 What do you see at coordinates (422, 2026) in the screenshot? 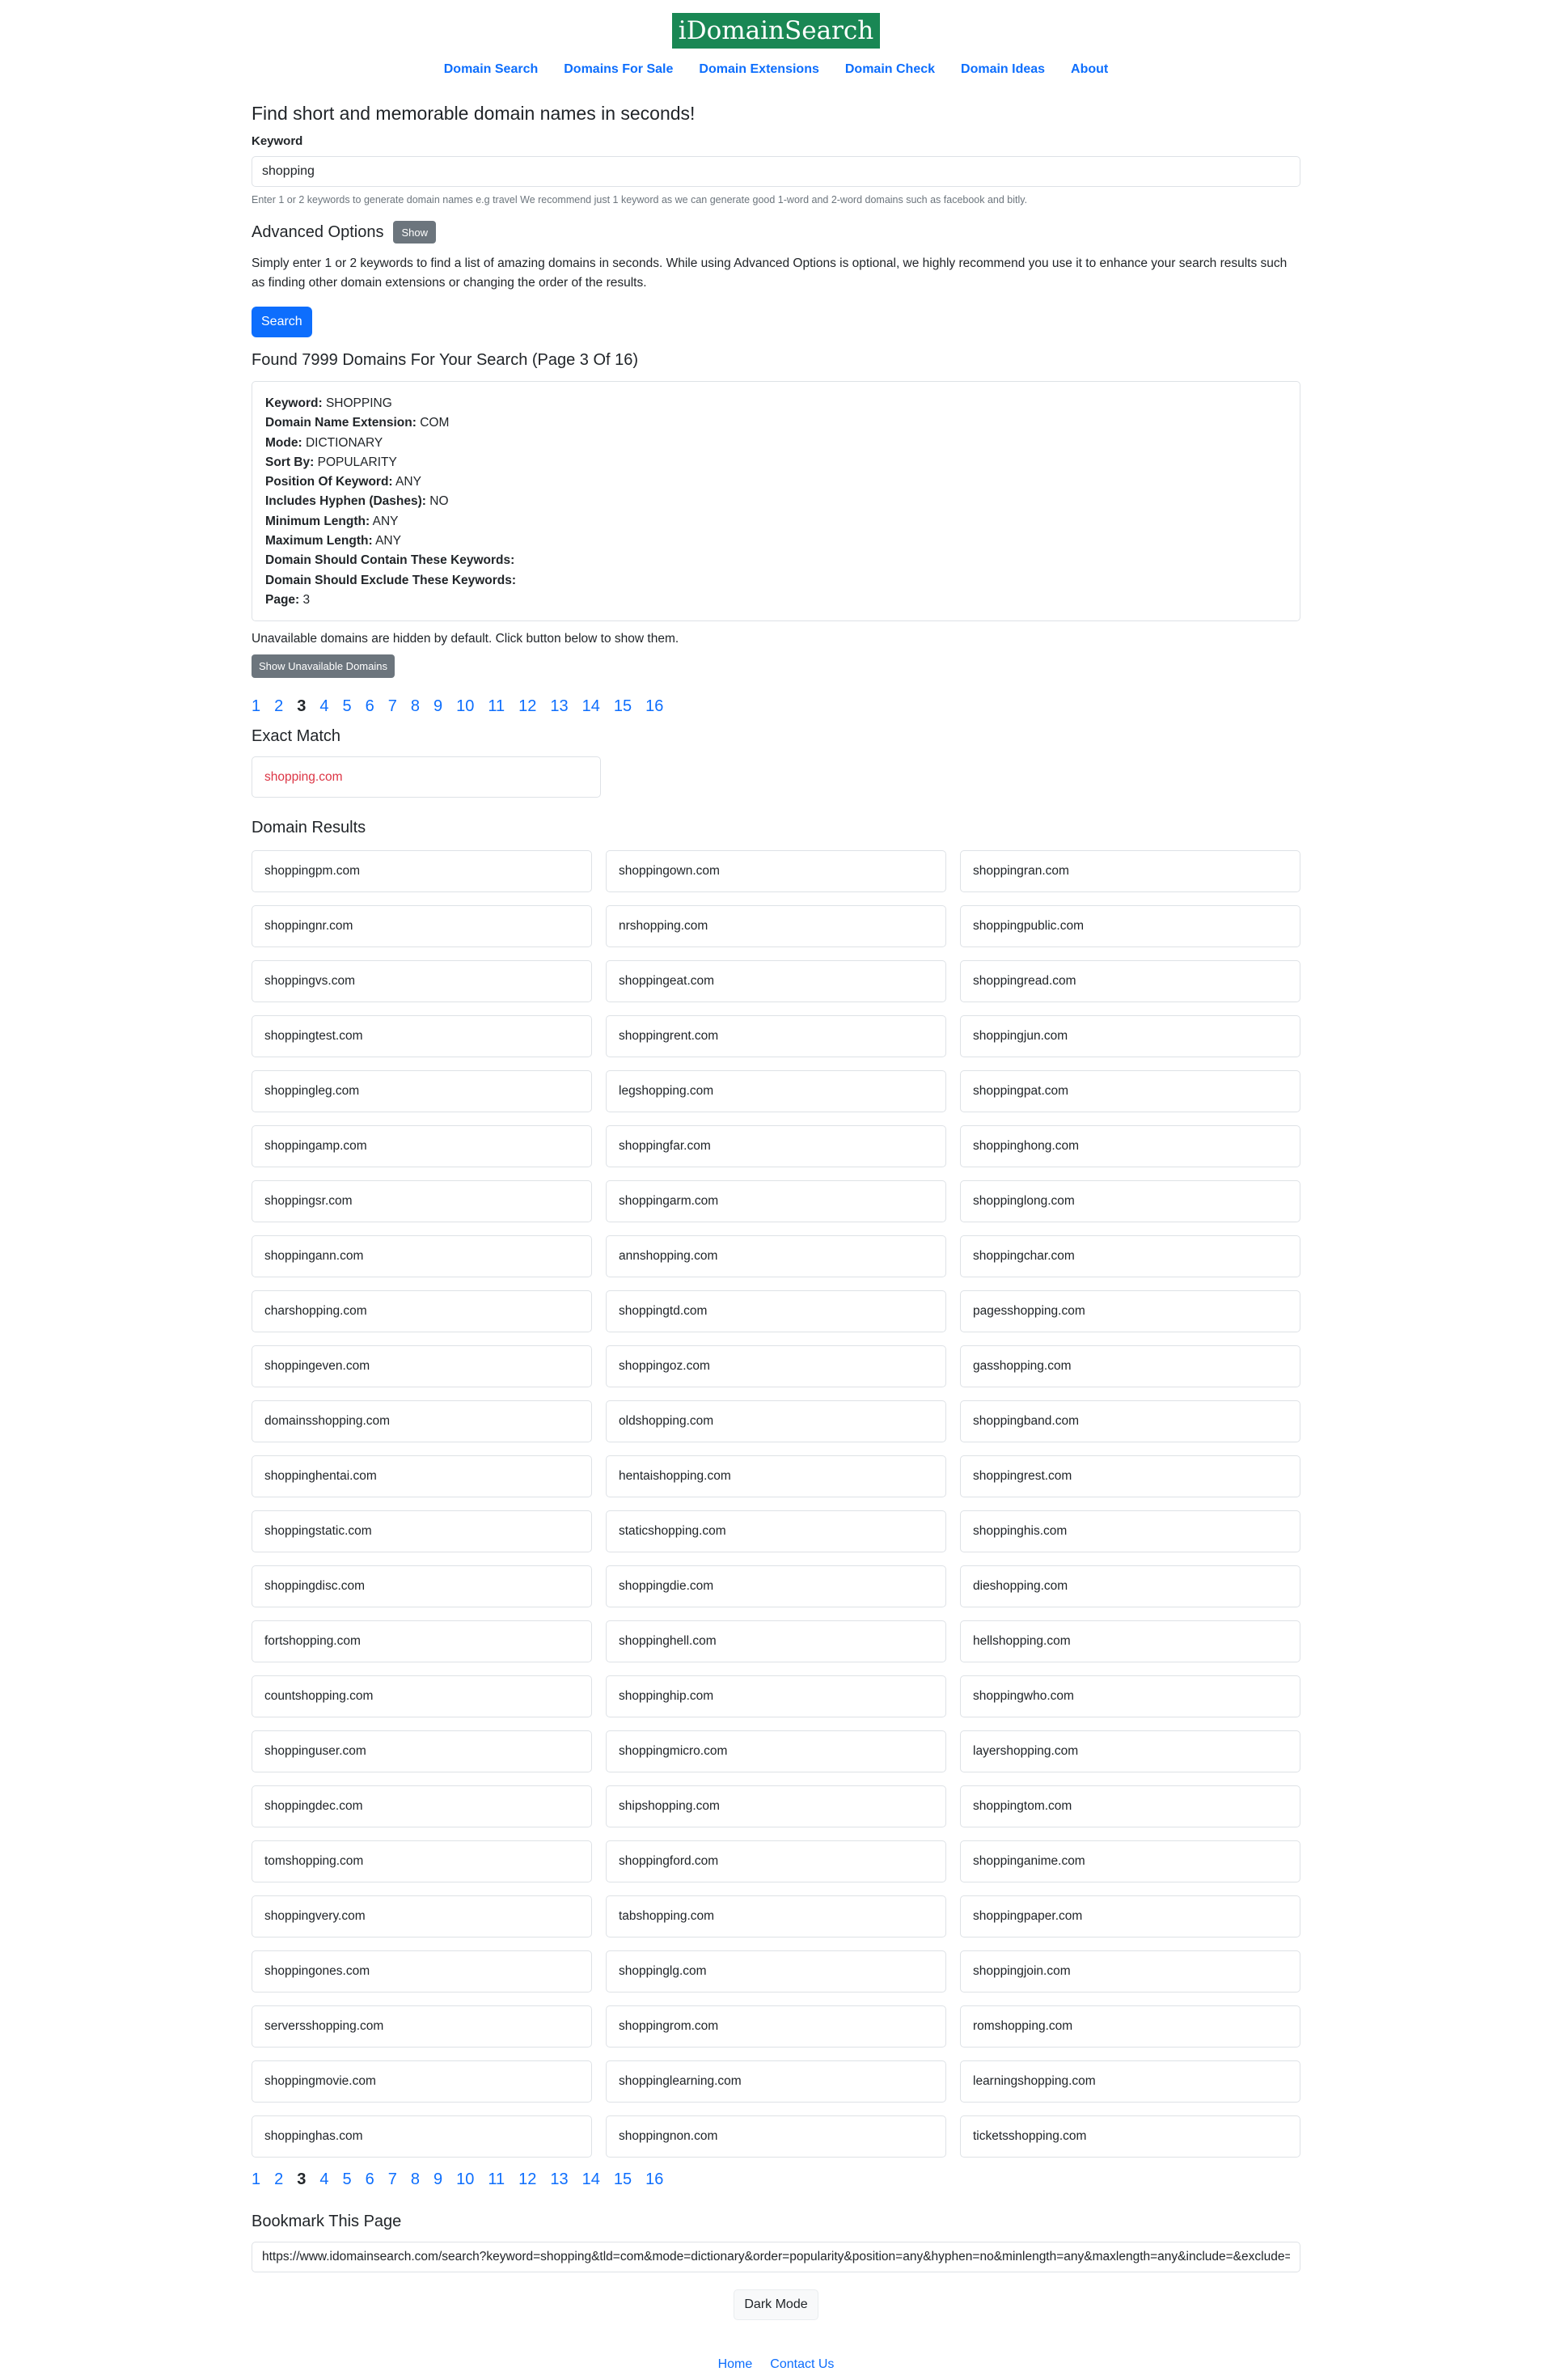
I see `domain-result-item: serversshopping.com` at bounding box center [422, 2026].